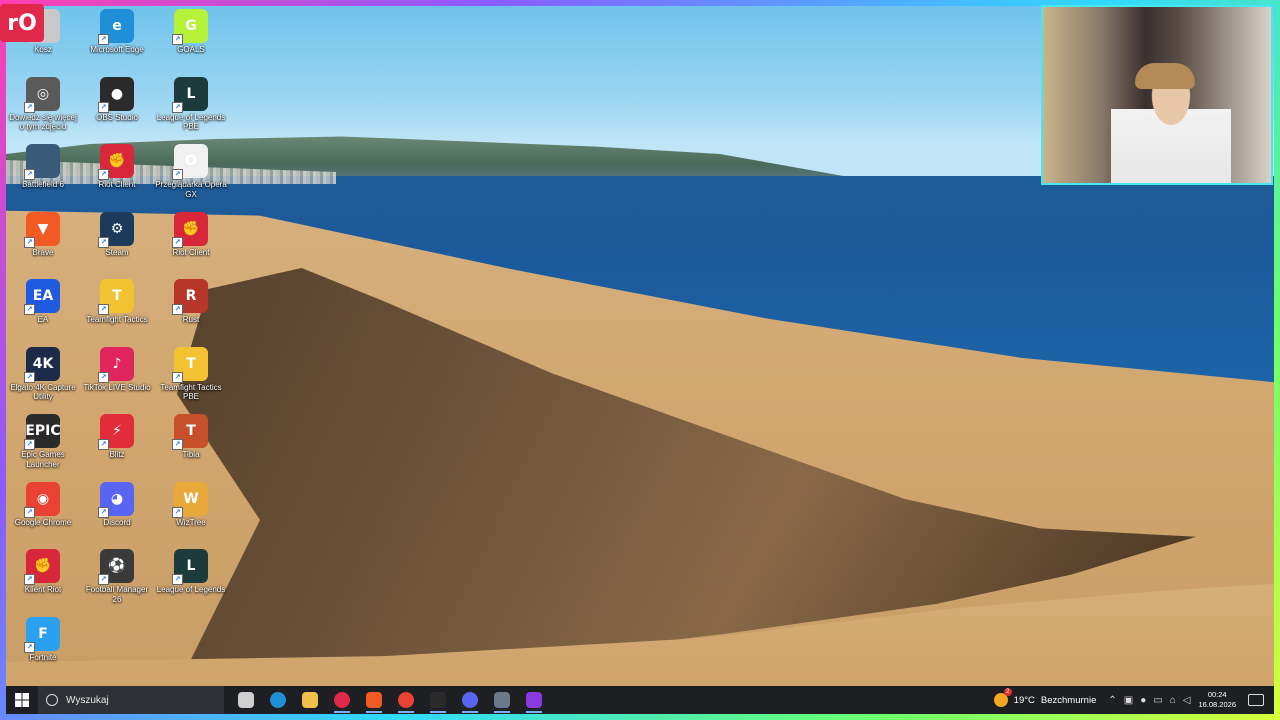  Describe the element at coordinates (406, 700) in the screenshot. I see `taskbar-app-chrome` at that location.